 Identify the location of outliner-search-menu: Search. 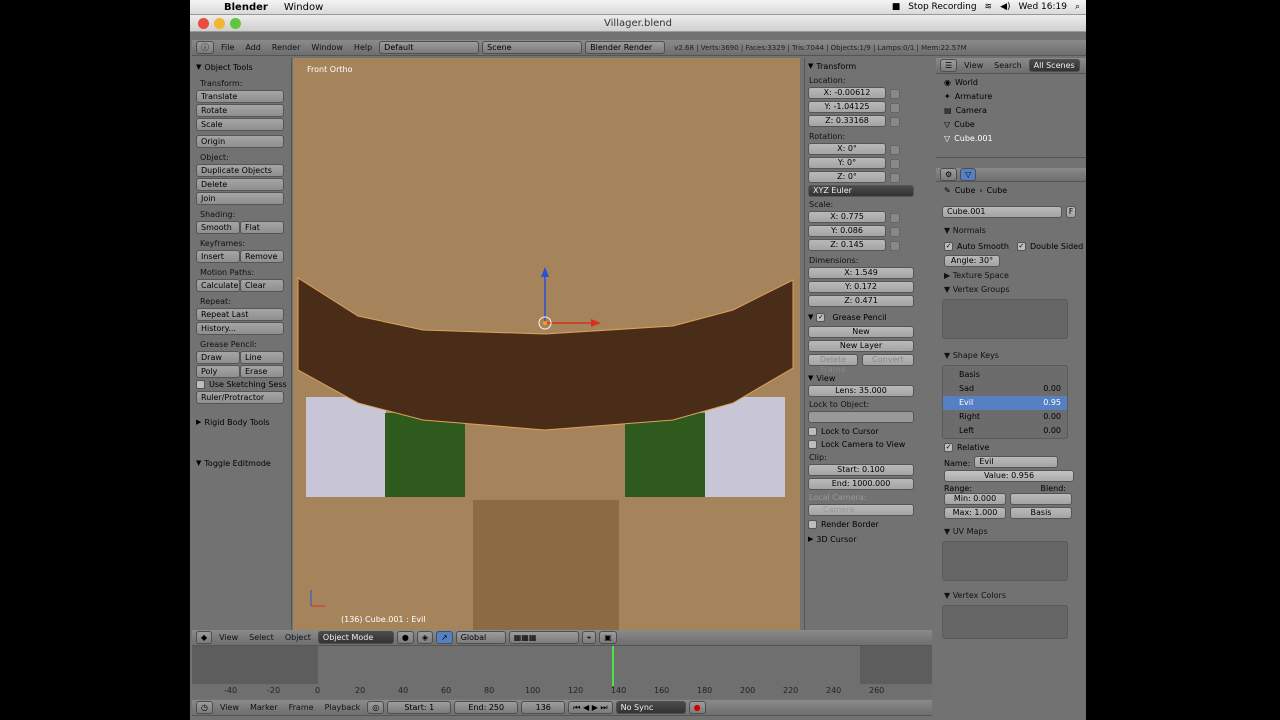
(1007, 65).